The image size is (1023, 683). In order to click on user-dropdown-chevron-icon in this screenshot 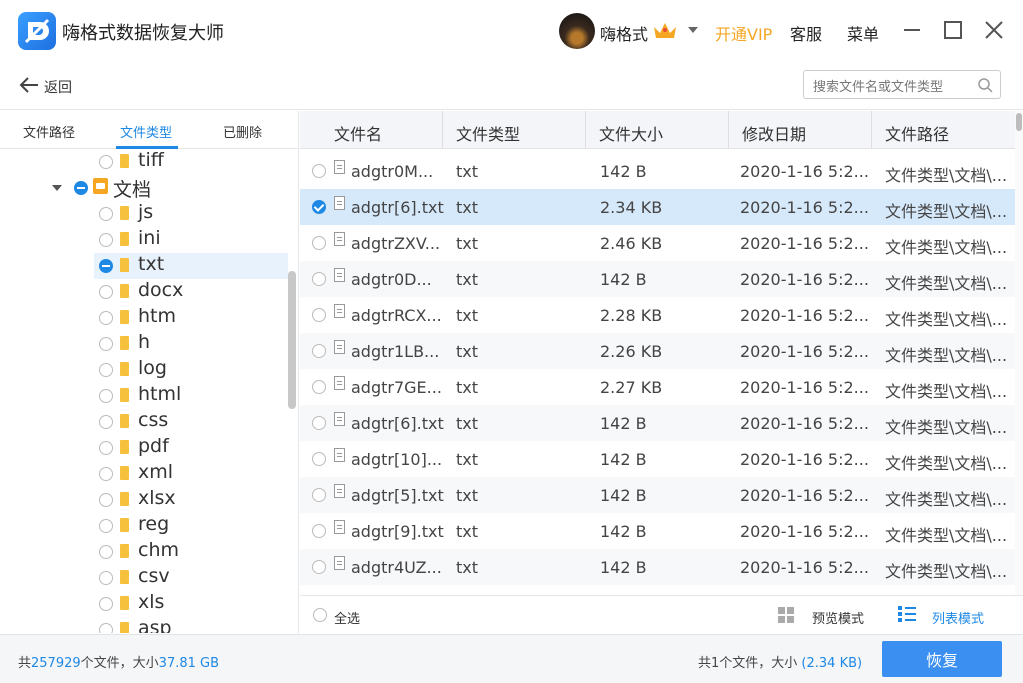, I will do `click(693, 30)`.